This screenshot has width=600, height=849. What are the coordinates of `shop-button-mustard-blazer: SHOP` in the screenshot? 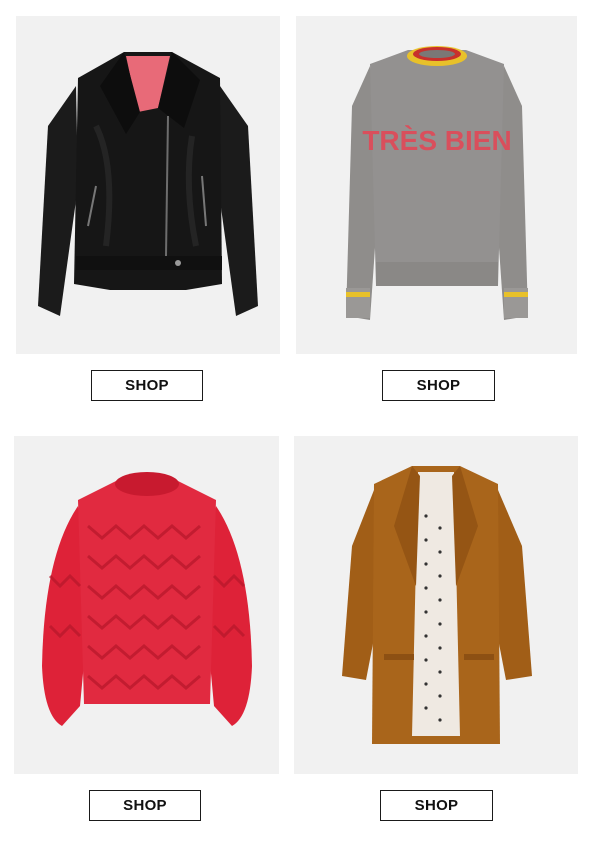 It's located at (436, 805).